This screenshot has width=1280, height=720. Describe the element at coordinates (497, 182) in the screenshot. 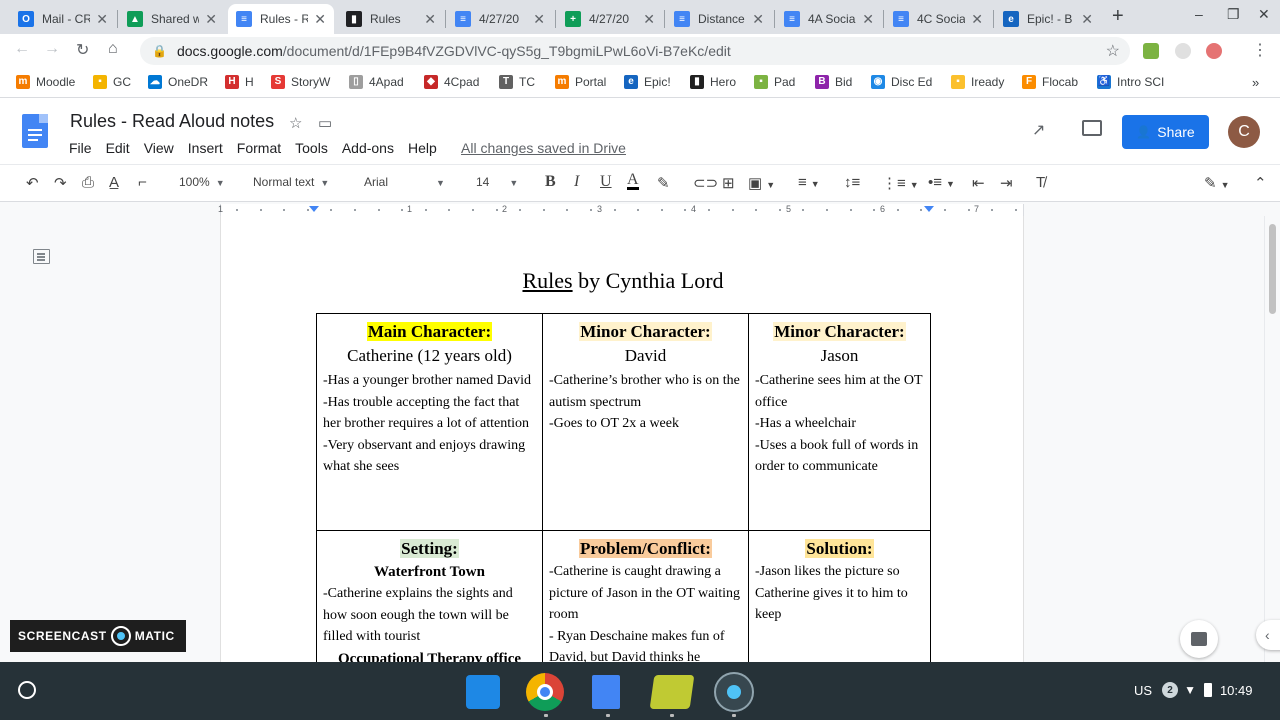

I see `font-size-select: 14 ▼` at that location.